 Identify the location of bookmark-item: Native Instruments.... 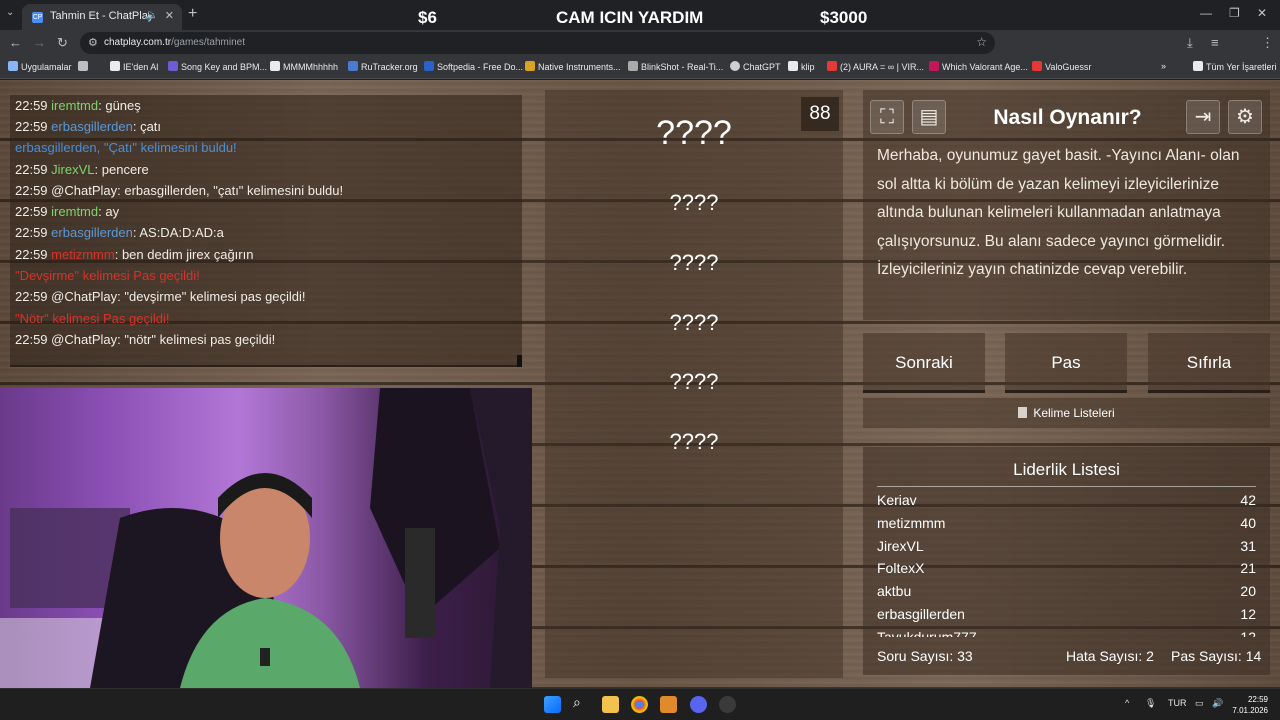
(573, 66).